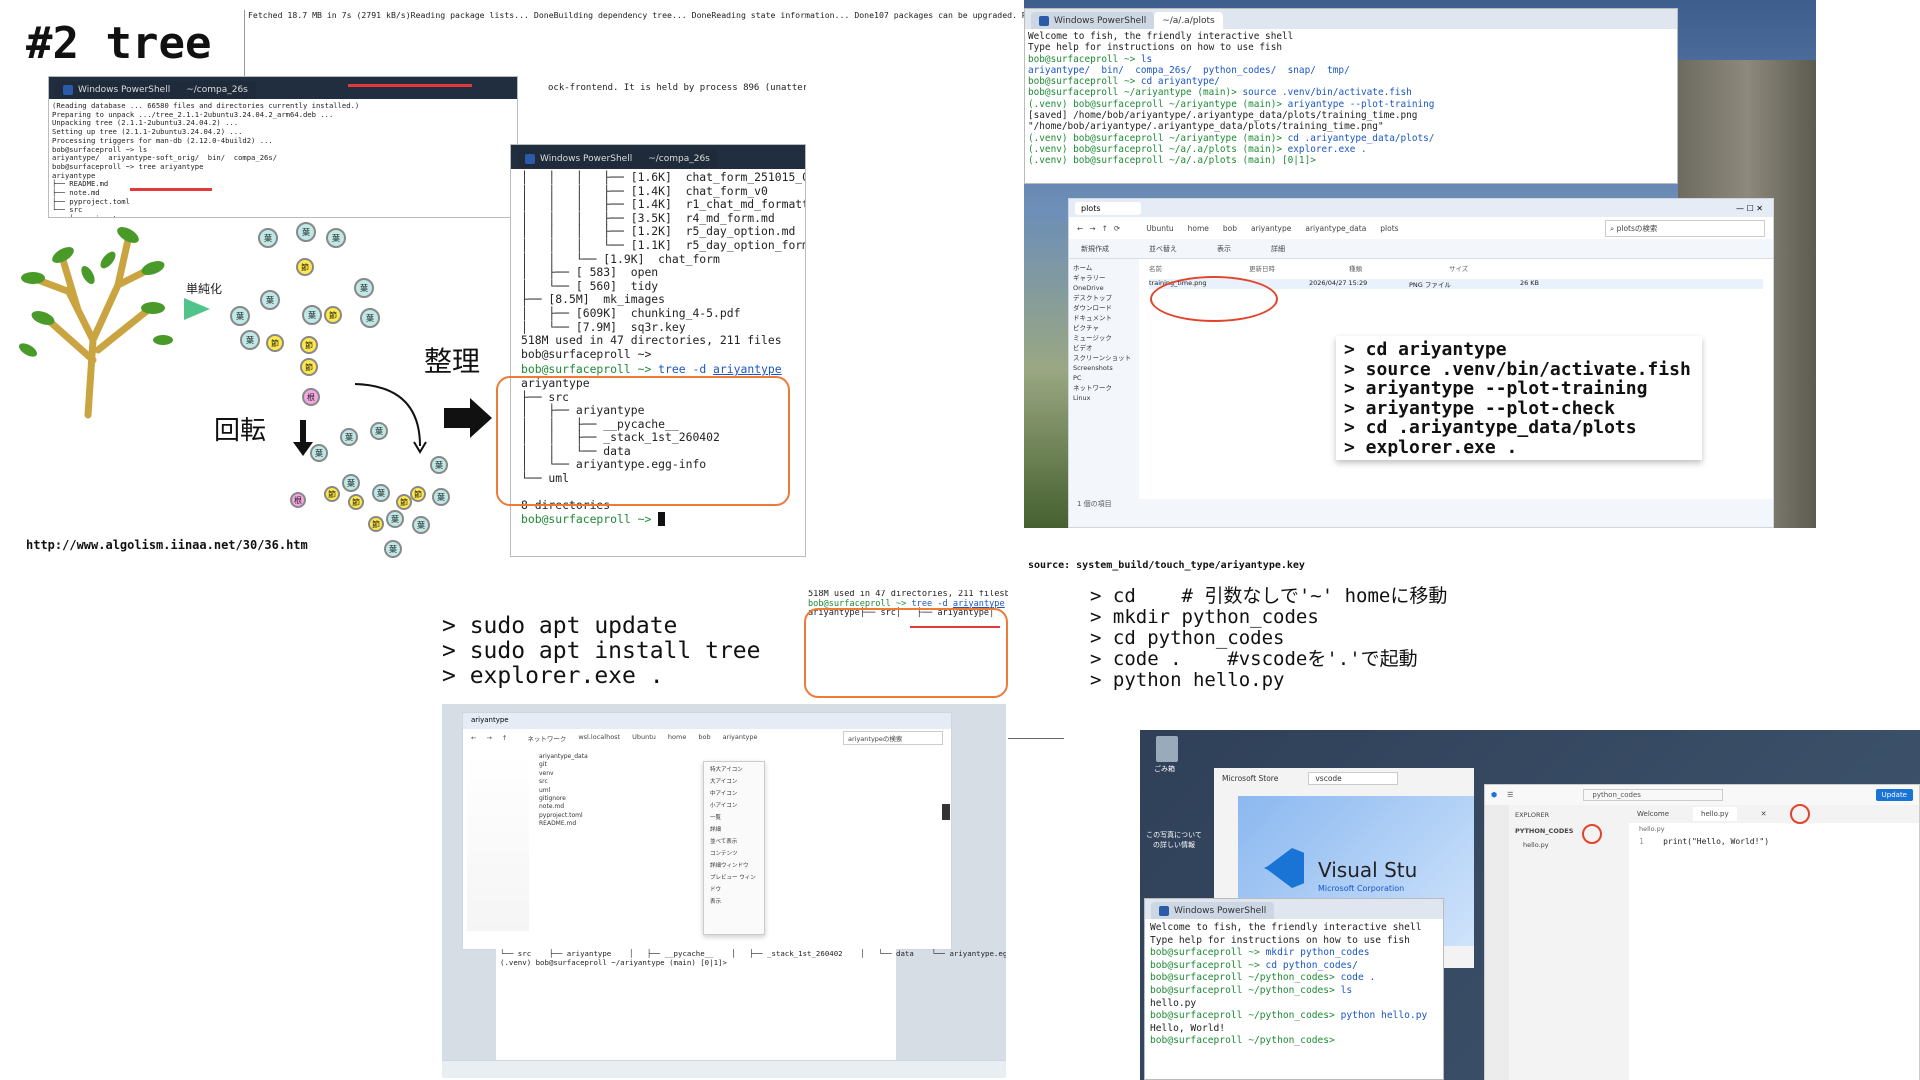 The height and width of the screenshot is (1080, 1920). Describe the element at coordinates (1104, 278) in the screenshot. I see `nav-item: ギャラリー` at that location.